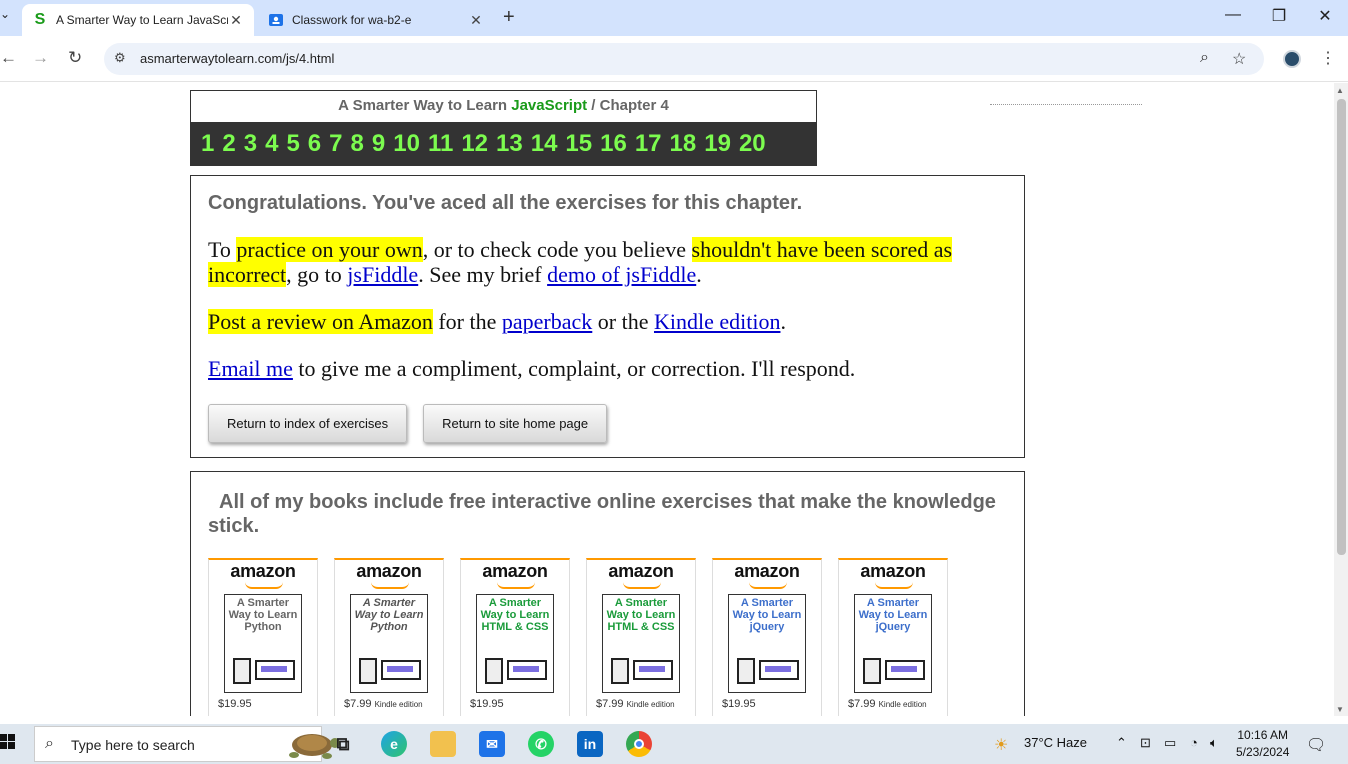 The image size is (1348, 764). I want to click on weather-icon: ☀, so click(1001, 745).